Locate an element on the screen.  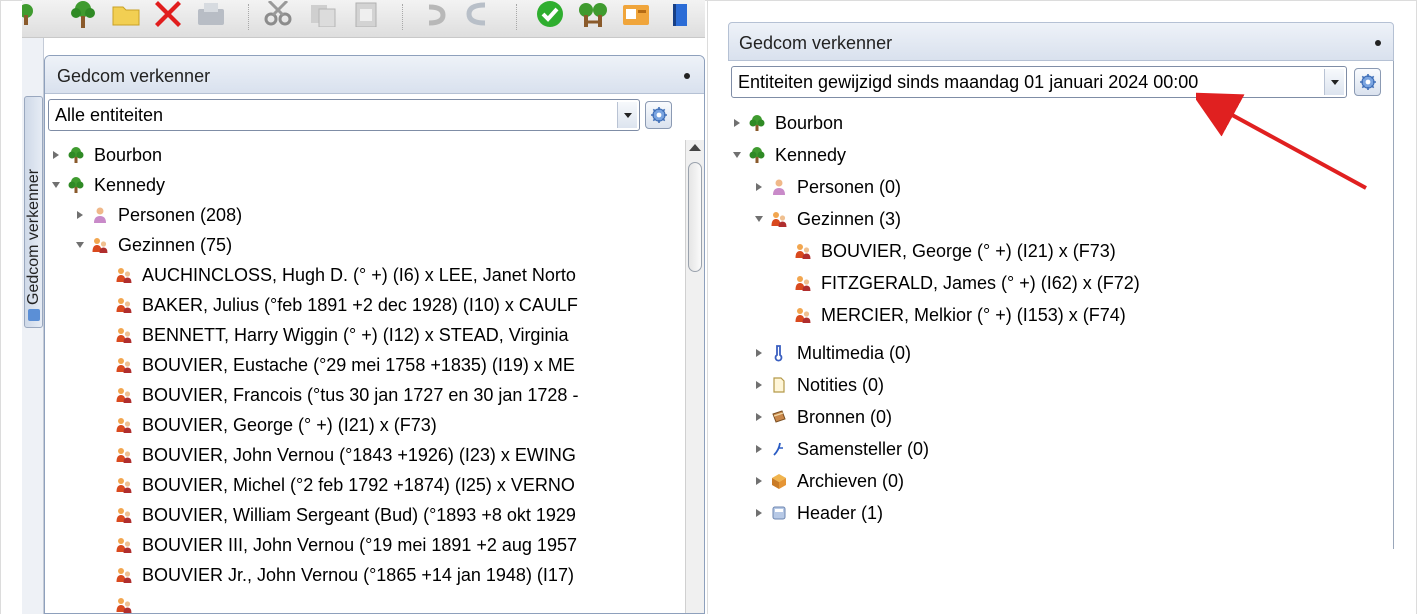
side-strip: Gedcom verkenner is located at coordinates (33, 326).